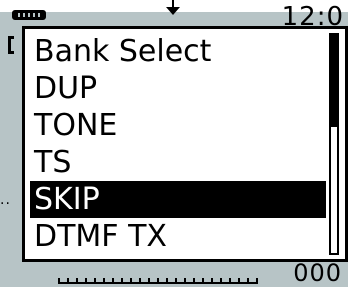 The width and height of the screenshot is (348, 287). Describe the element at coordinates (178, 88) in the screenshot. I see `menu-item-dup: DUP` at that location.